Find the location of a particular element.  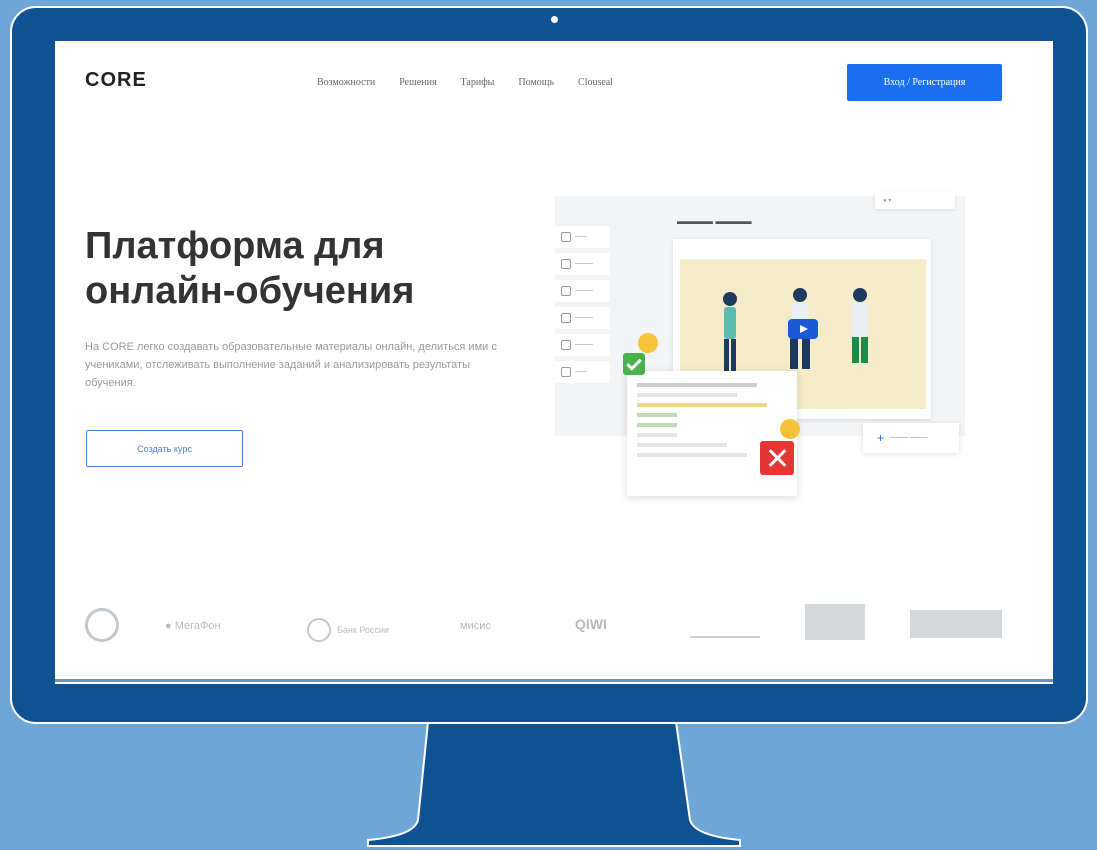

partner-misis-label: мисис is located at coordinates (475, 626).